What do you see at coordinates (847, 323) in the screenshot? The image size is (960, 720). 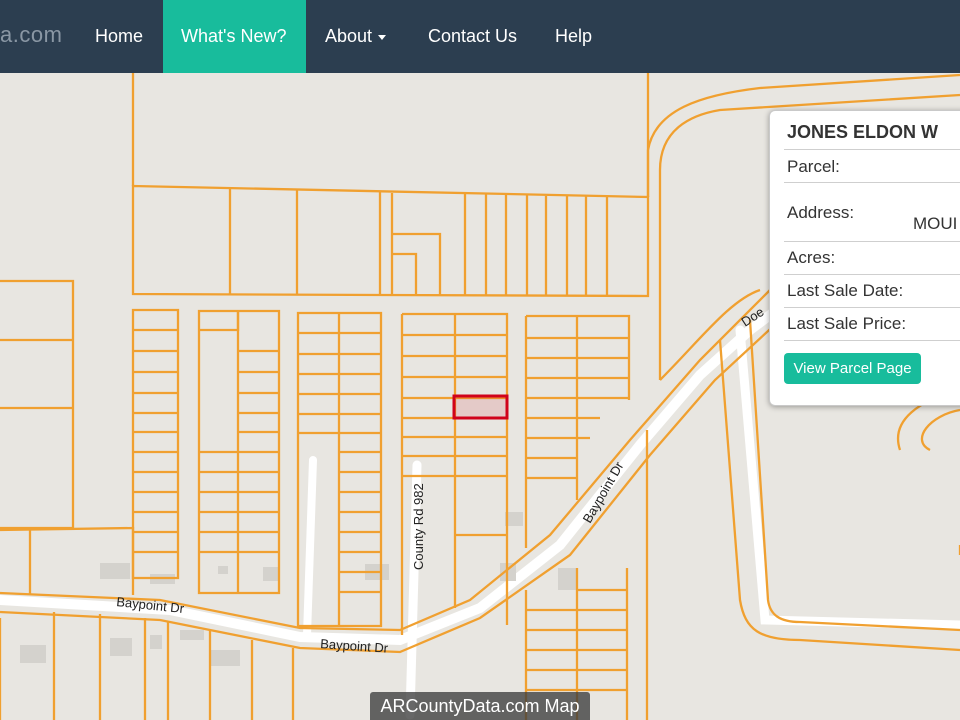 I see `last-sale-price-label: Last Sale Price:` at bounding box center [847, 323].